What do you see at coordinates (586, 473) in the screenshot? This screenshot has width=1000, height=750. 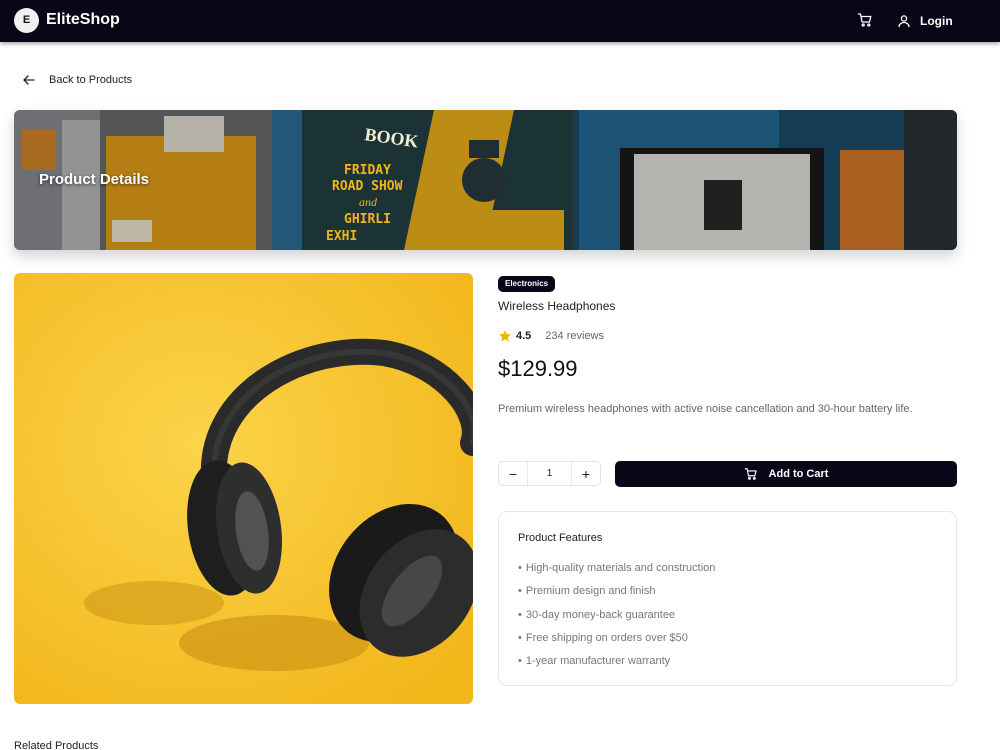 I see `increase-quantity-button: +` at bounding box center [586, 473].